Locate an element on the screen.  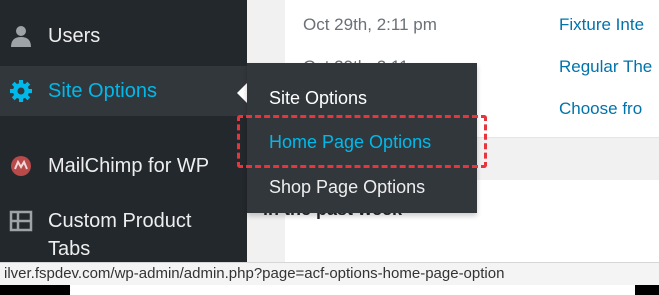
submenu-item-site-options: Site Options is located at coordinates (318, 98).